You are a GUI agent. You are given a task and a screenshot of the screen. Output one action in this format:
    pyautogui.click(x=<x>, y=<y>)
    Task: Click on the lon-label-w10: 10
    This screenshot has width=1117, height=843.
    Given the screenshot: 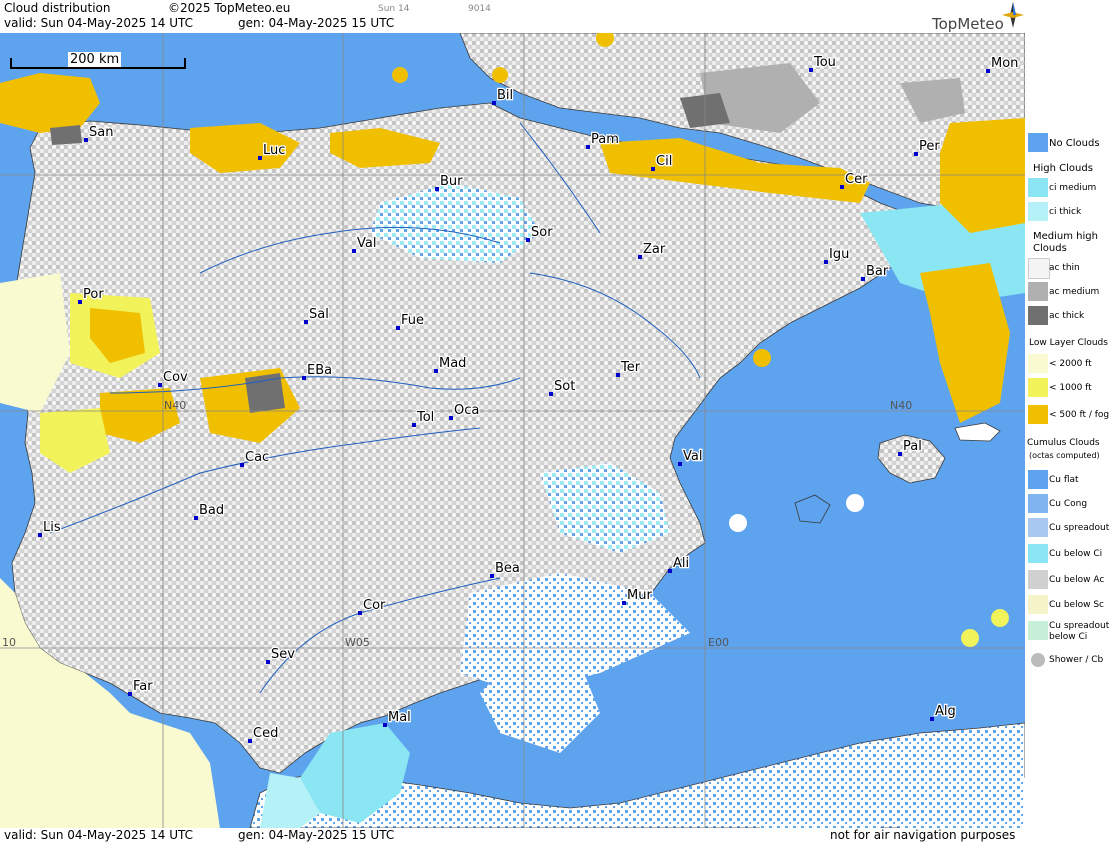 What is the action you would take?
    pyautogui.click(x=9, y=642)
    